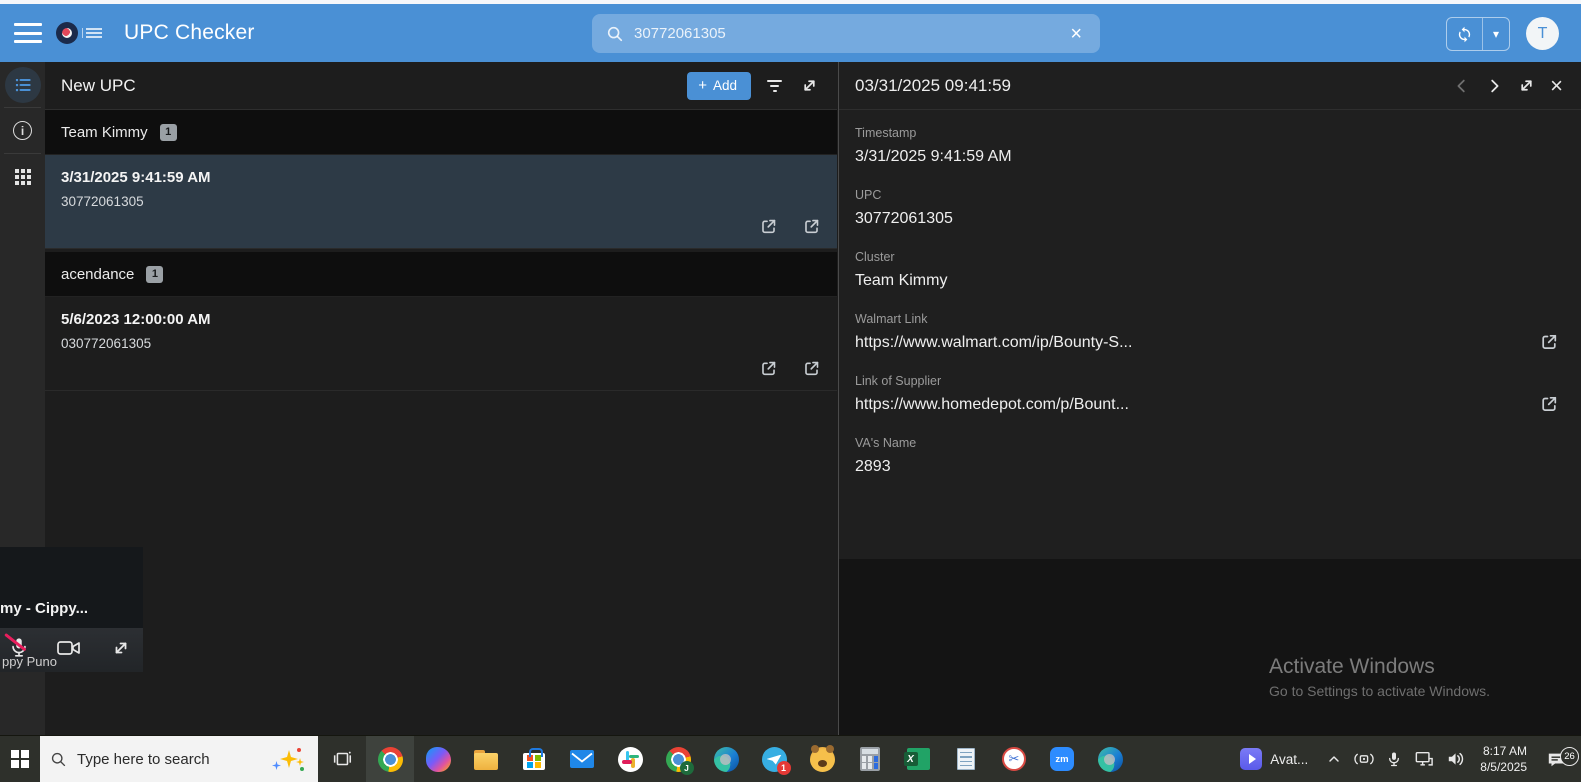 Image resolution: width=1581 pixels, height=782 pixels. What do you see at coordinates (1394, 759) in the screenshot?
I see `microphone-tray-button` at bounding box center [1394, 759].